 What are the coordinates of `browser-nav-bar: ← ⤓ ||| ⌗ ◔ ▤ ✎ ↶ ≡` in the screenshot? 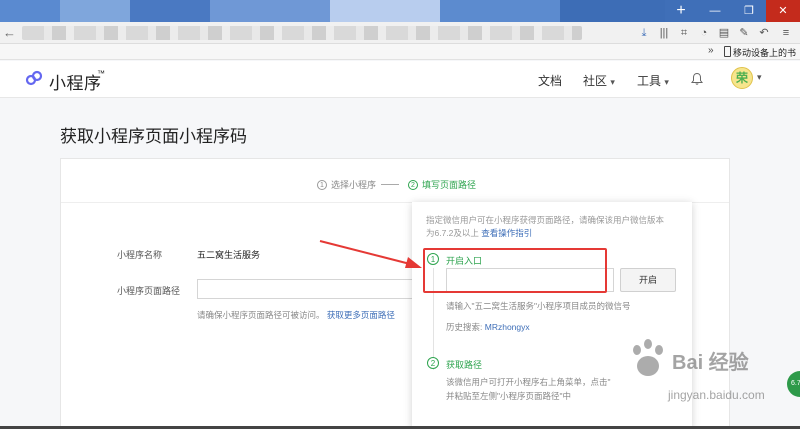 It's located at (400, 33).